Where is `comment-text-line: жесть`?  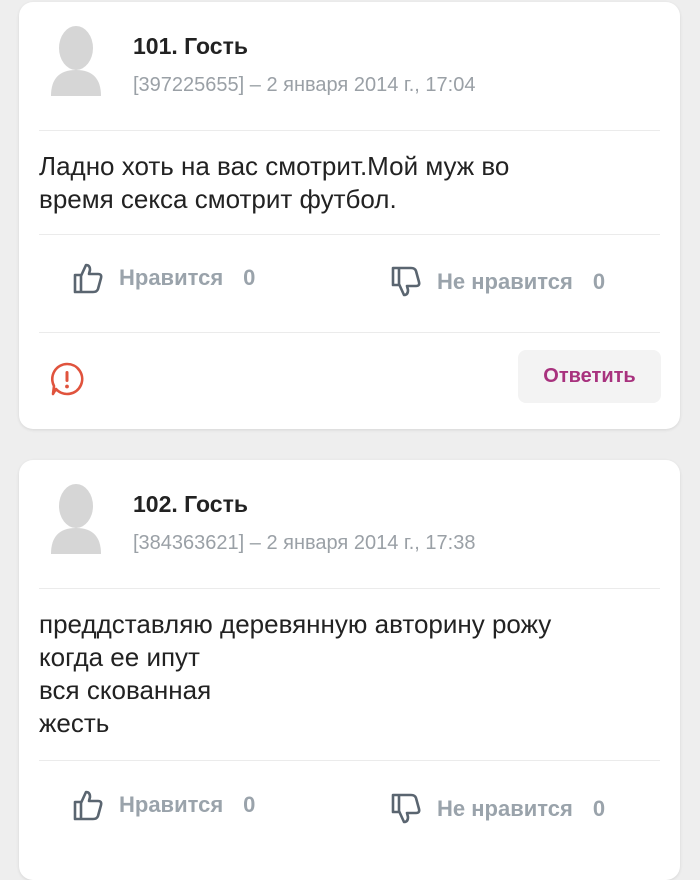
comment-text-line: жесть is located at coordinates (74, 723).